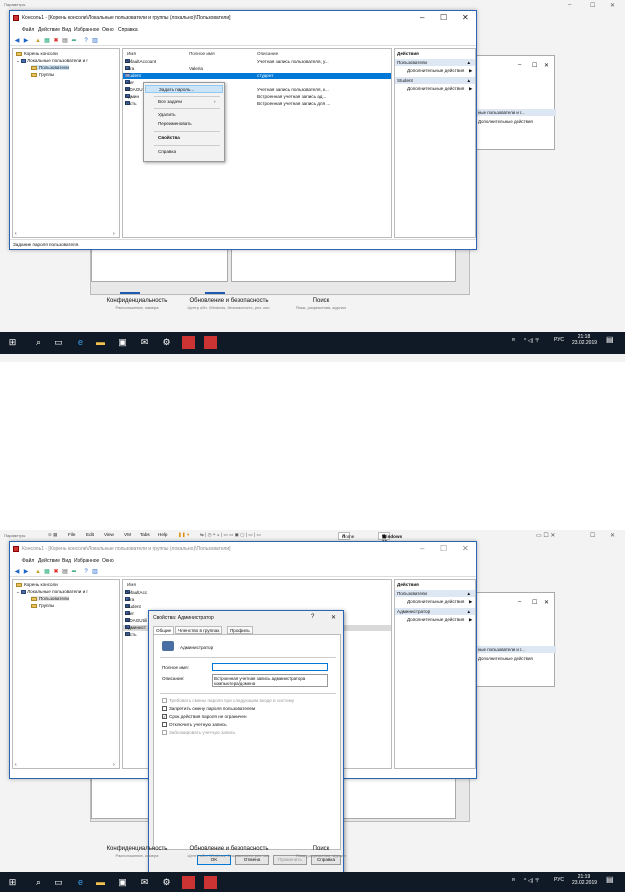  Describe the element at coordinates (513, 880) in the screenshot. I see `people-icon: ᴙ` at that location.